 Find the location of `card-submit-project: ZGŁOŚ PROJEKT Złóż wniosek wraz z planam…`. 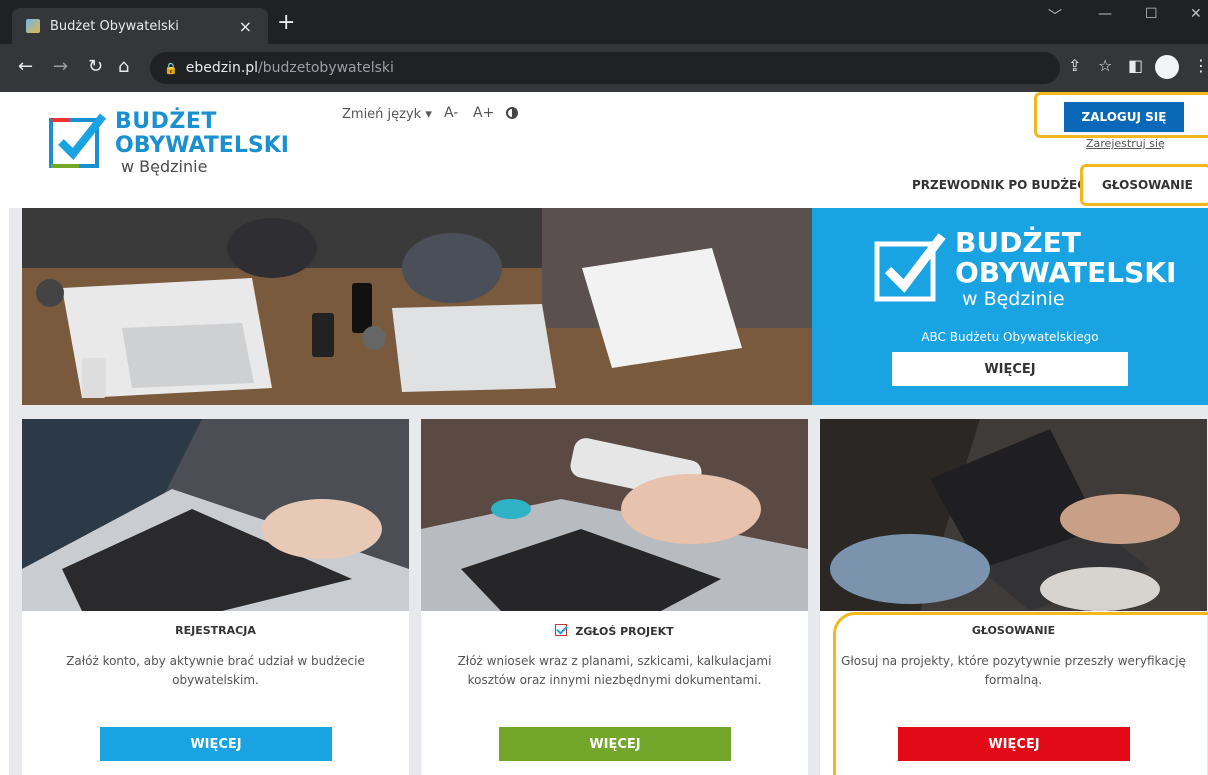

card-submit-project: ZGŁOŚ PROJEKT Złóż wniosek wraz z planam… is located at coordinates (614, 597).